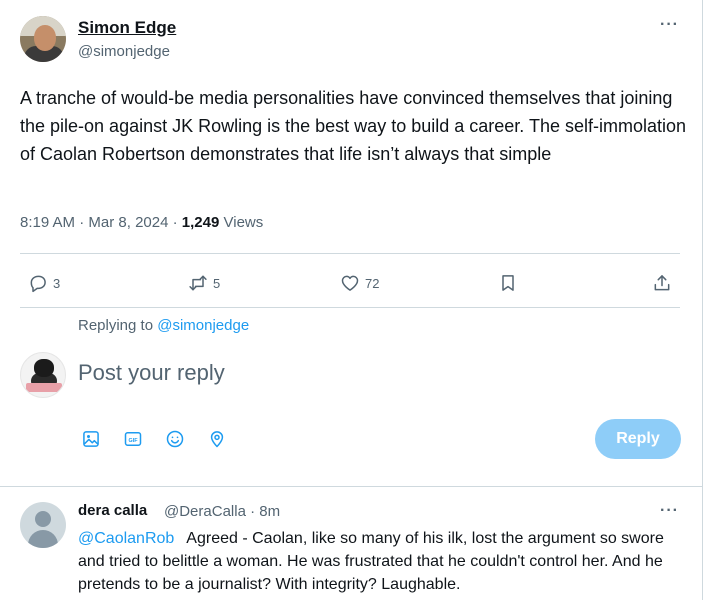  What do you see at coordinates (217, 283) in the screenshot?
I see `retweet-count: 5` at bounding box center [217, 283].